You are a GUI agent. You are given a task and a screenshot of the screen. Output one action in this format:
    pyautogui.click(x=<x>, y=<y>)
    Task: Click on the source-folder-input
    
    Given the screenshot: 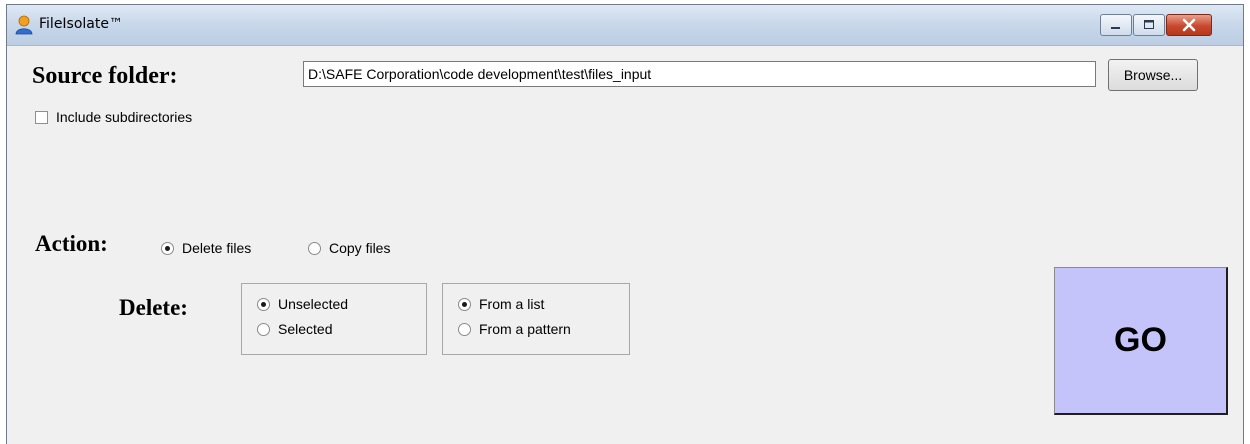 What is the action you would take?
    pyautogui.click(x=699, y=74)
    